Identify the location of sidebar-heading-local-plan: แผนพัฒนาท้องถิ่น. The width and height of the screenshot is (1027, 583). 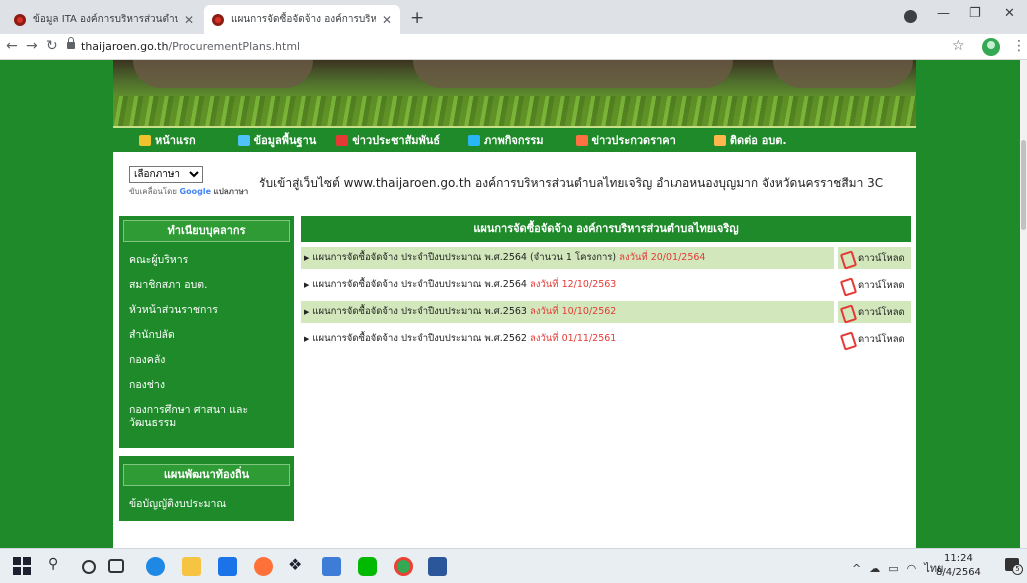
(206, 475).